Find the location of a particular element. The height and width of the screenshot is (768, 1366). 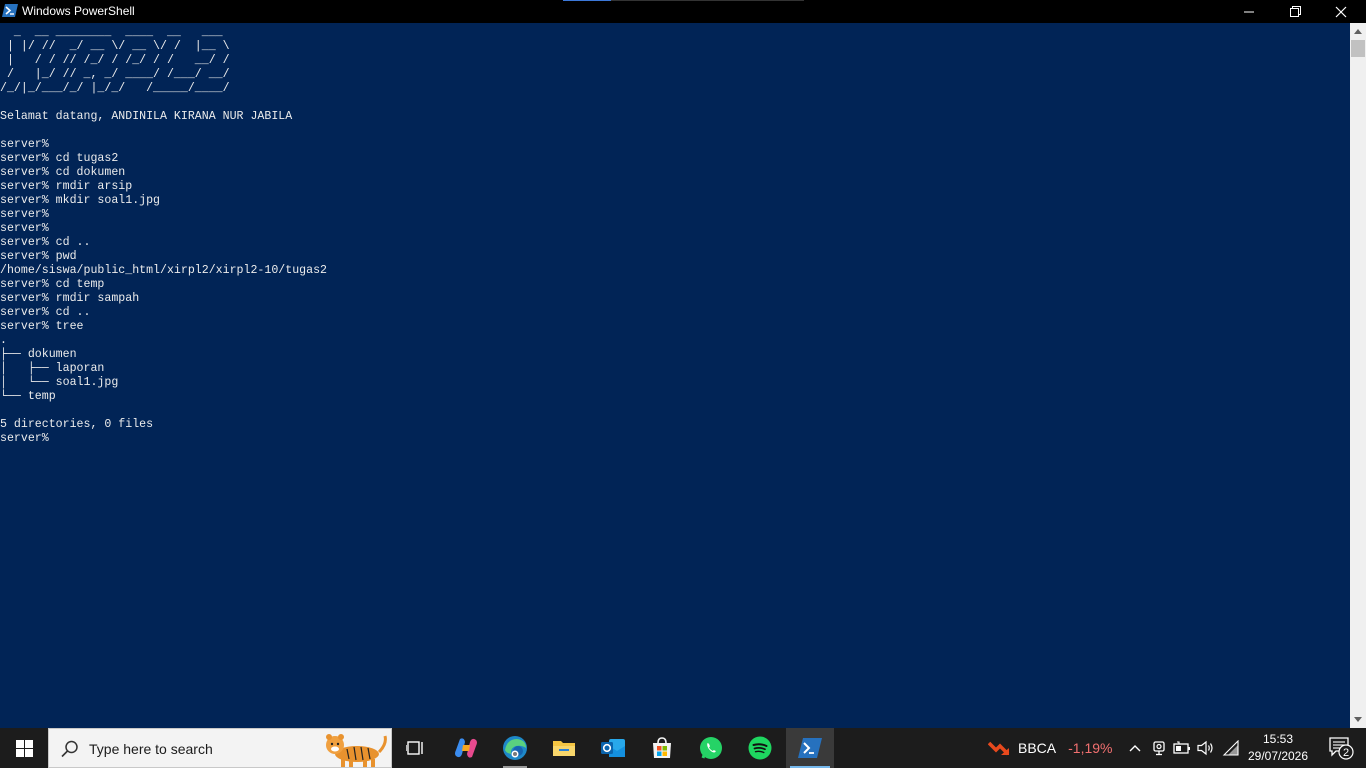

volume-icon is located at coordinates (1205, 748).